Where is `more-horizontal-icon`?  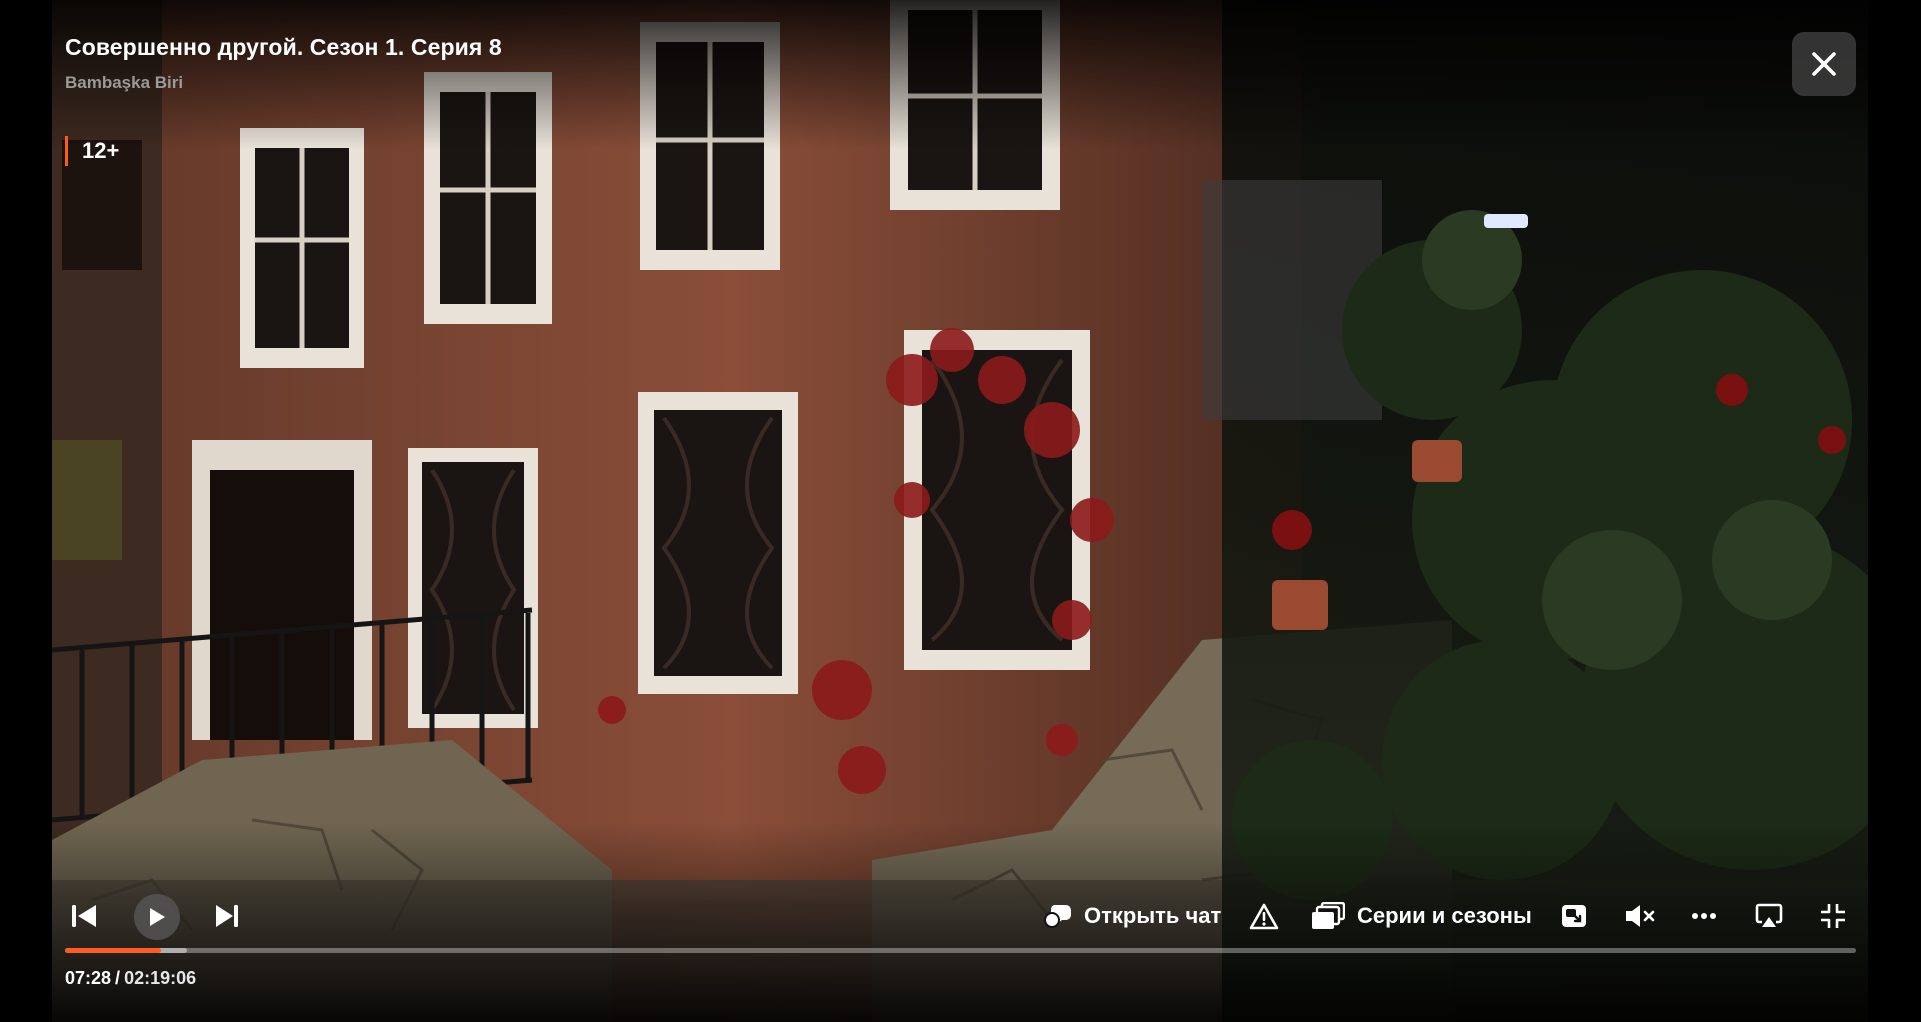
more-horizontal-icon is located at coordinates (1704, 916).